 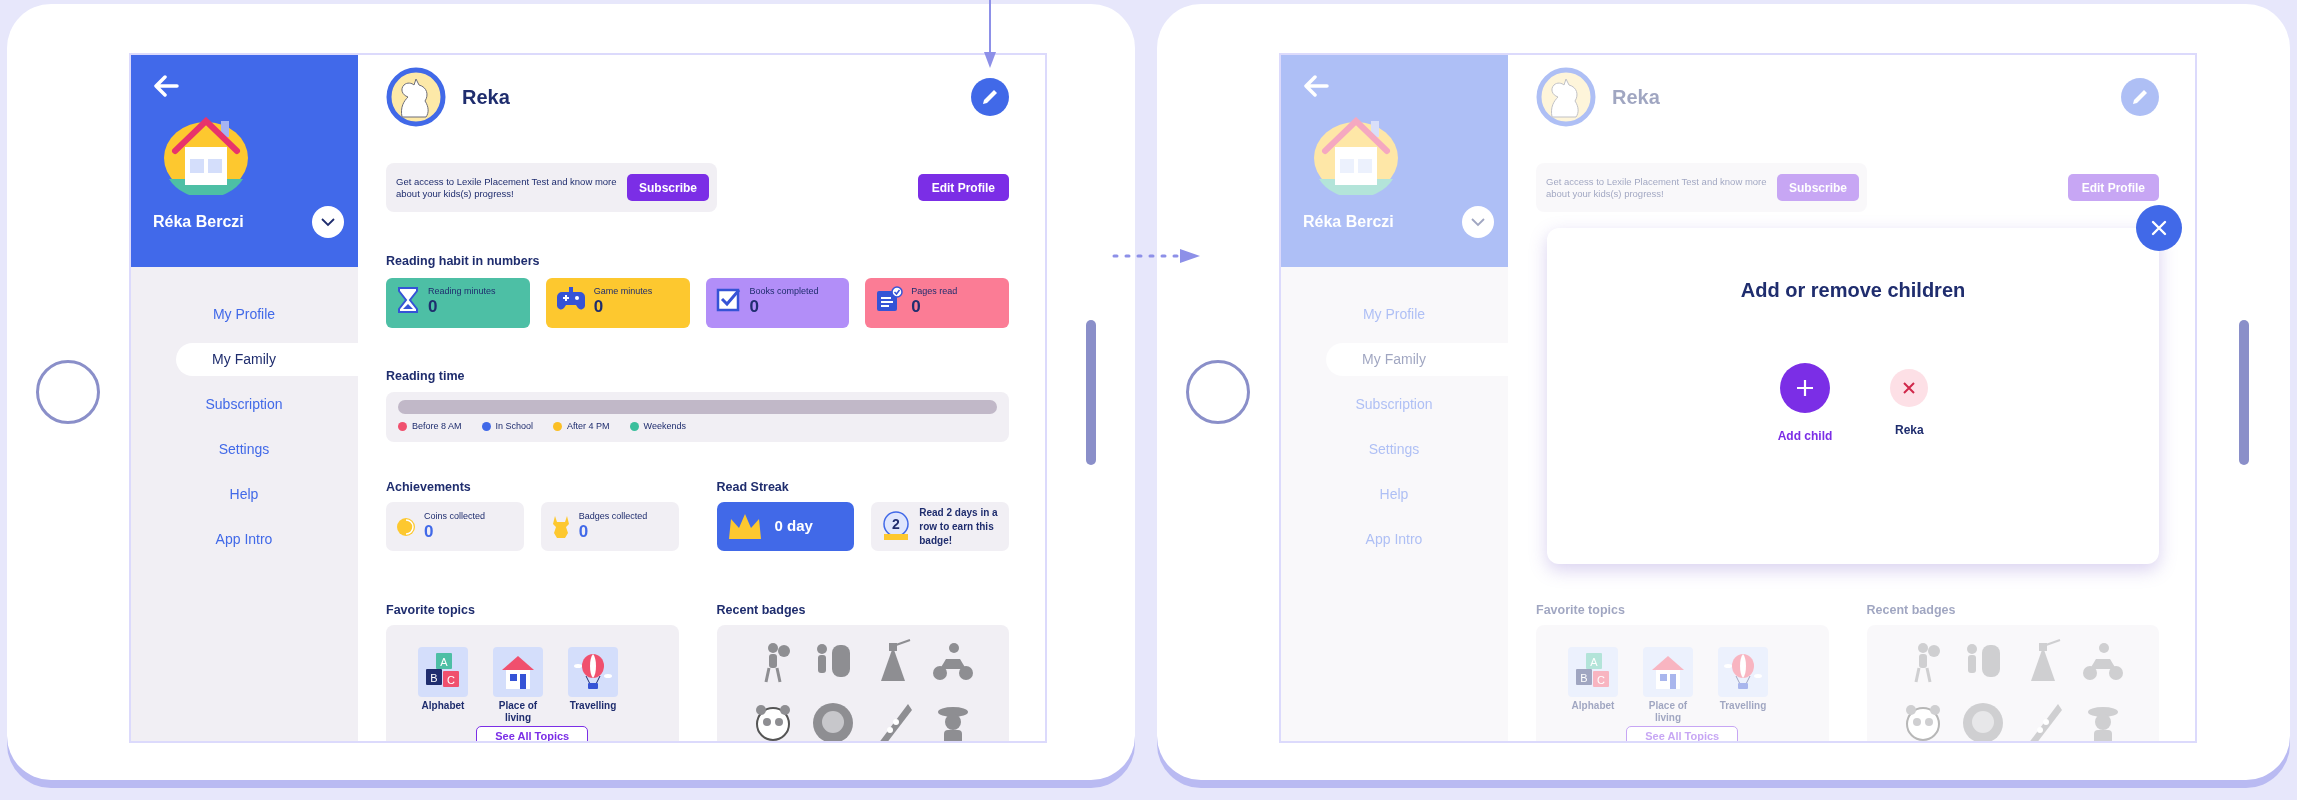 I want to click on menu-item: Subscription, so click(x=267, y=404).